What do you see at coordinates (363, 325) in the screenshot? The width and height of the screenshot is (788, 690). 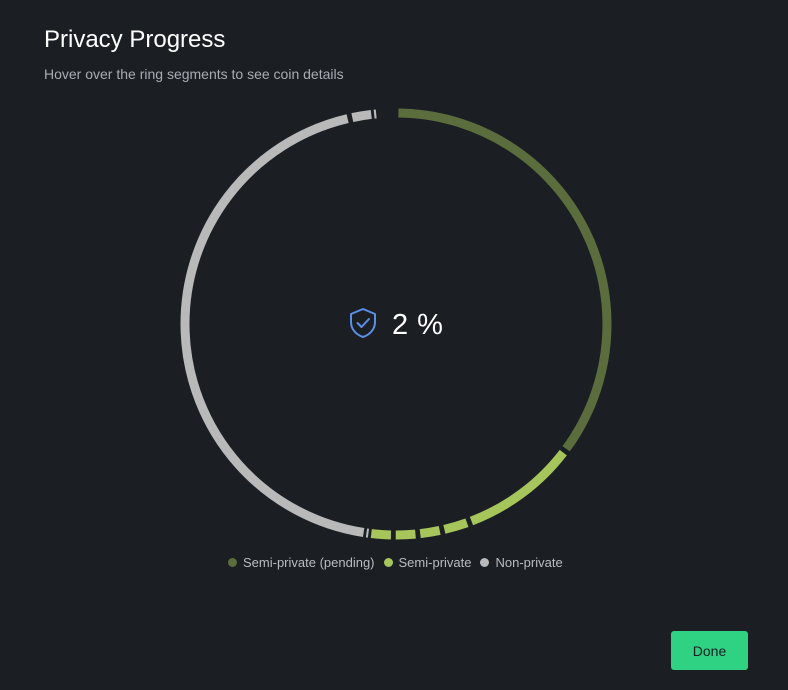 I see `shield-check-icon` at bounding box center [363, 325].